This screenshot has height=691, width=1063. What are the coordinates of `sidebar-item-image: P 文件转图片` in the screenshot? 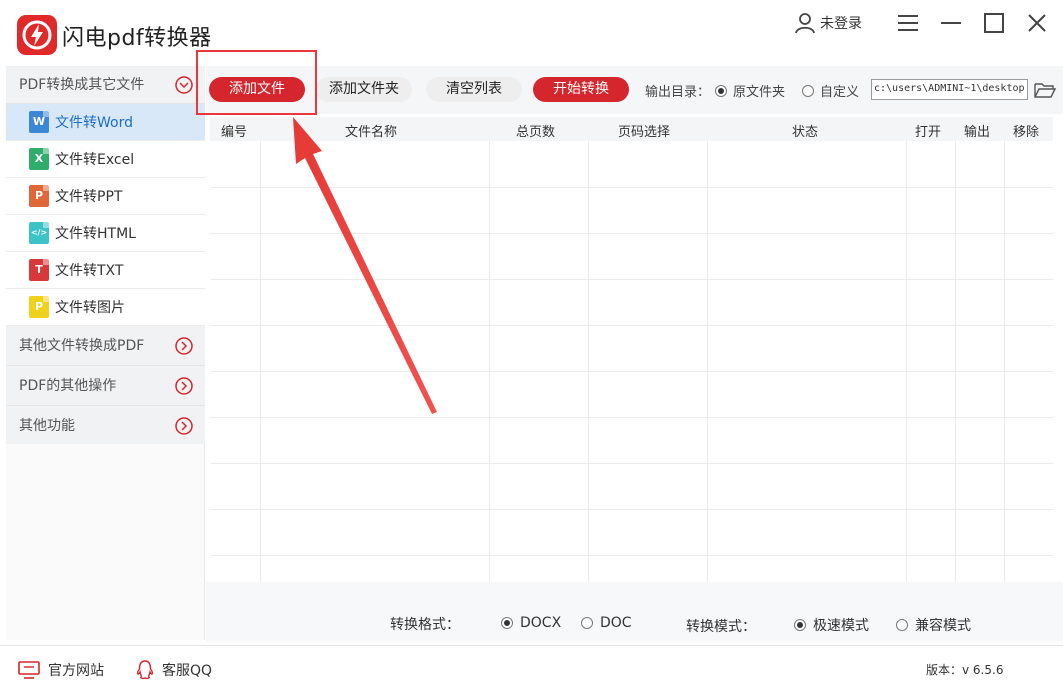 It's located at (105, 307).